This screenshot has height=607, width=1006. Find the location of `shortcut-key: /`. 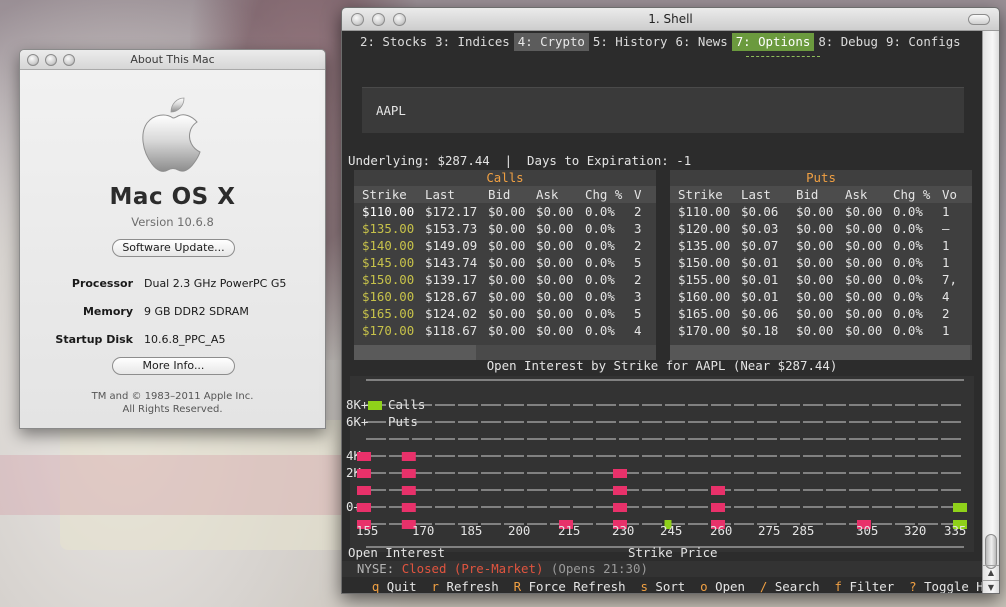

shortcut-key: / is located at coordinates (763, 586).